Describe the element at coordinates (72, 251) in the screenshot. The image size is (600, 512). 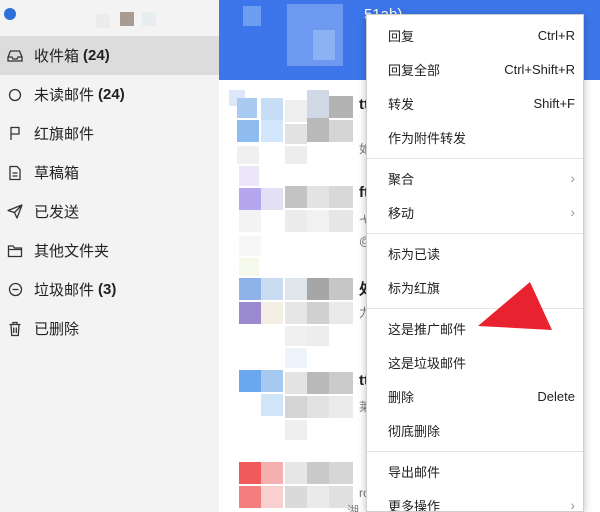
I see `sidebar-item-label: 其他文件夹` at that location.